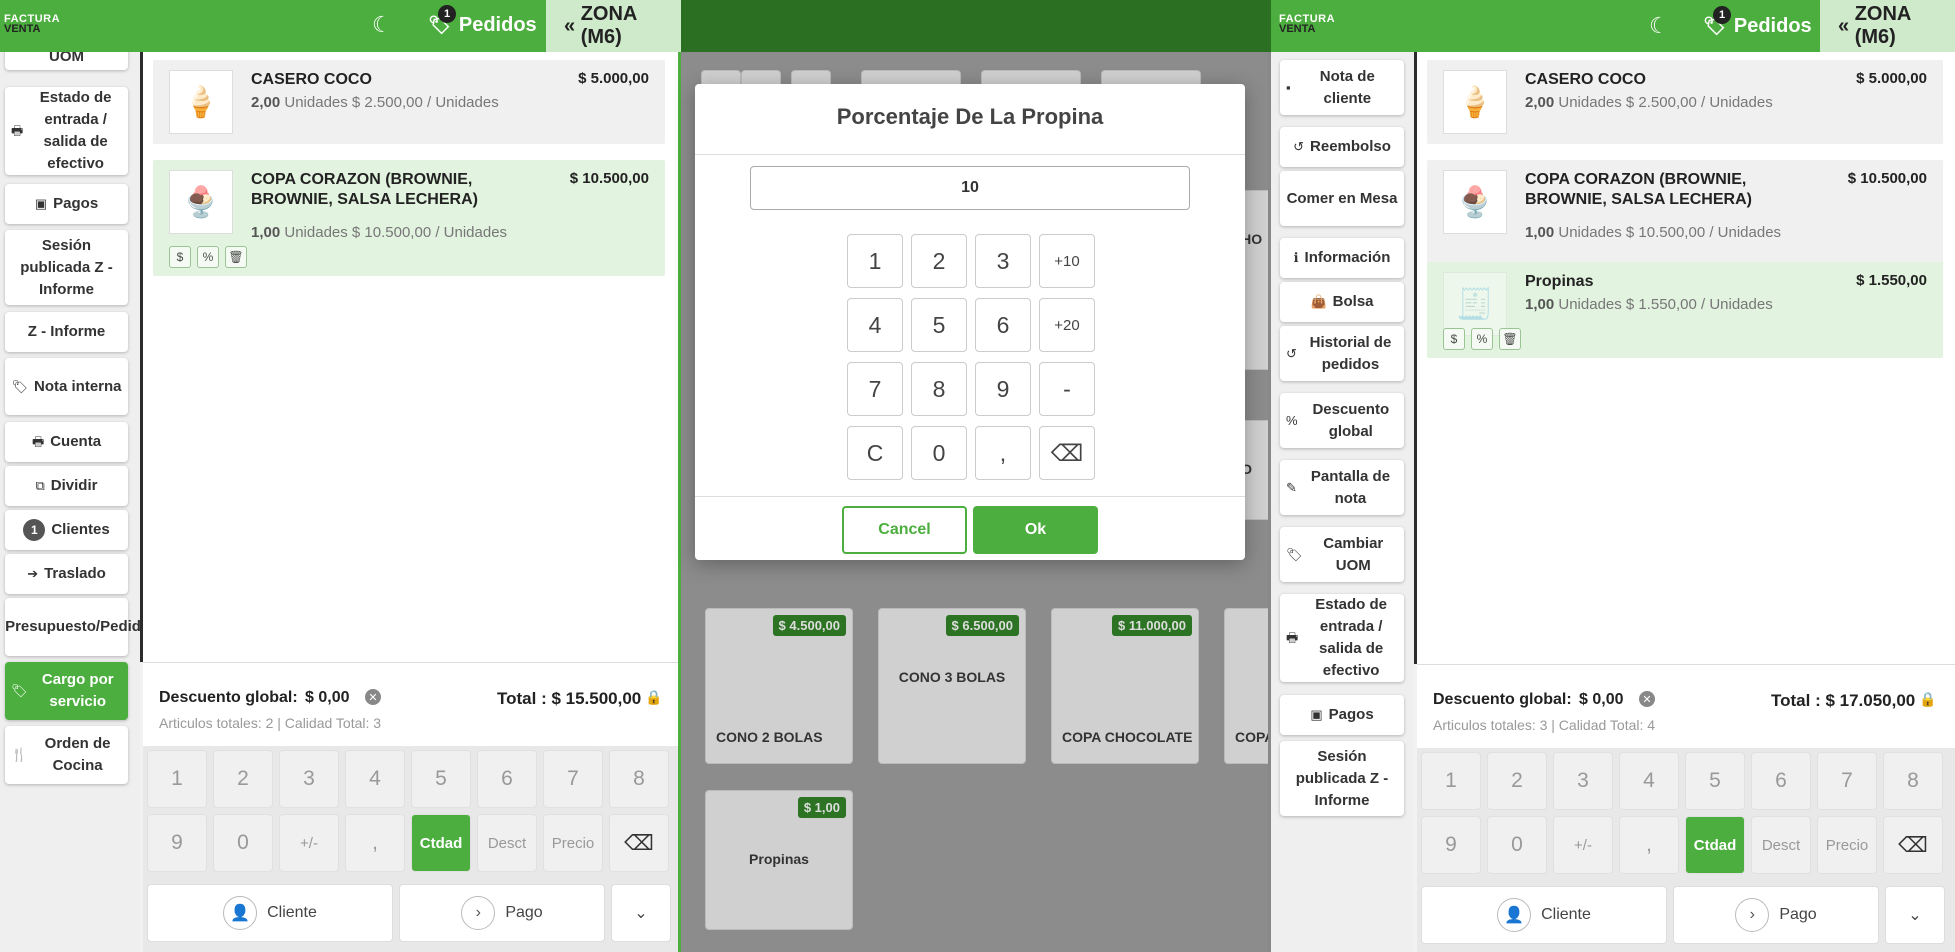 The height and width of the screenshot is (952, 1955). Describe the element at coordinates (1342, 302) in the screenshot. I see `sidebar-button-bolsa: 👜 Bolsa` at that location.